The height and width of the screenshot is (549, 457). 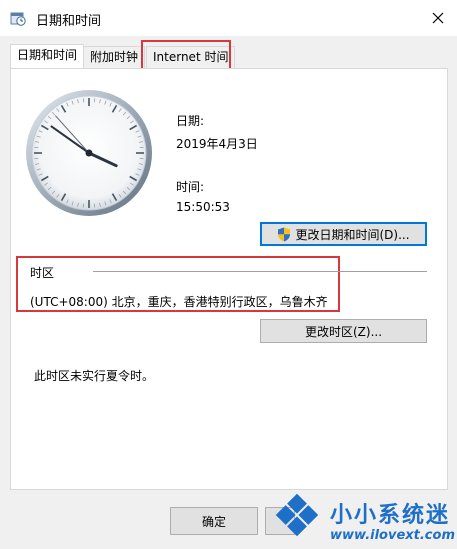 I want to click on watermark-url: www.ilovext.com, so click(x=392, y=535).